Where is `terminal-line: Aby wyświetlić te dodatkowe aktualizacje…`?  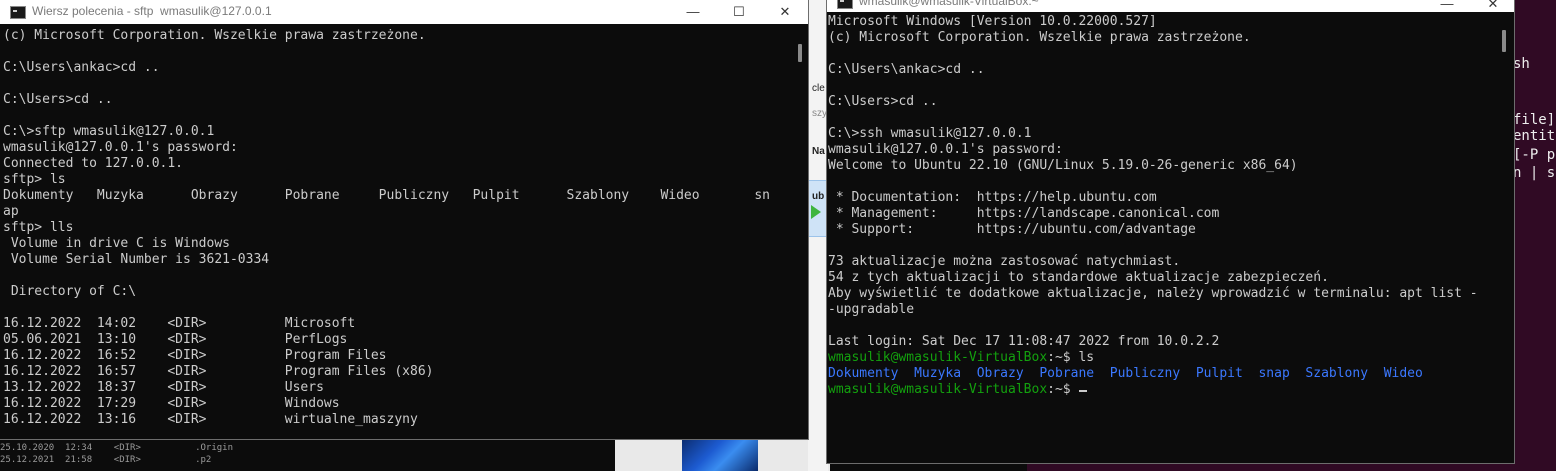 terminal-line: Aby wyświetlić te dodatkowe aktualizacje… is located at coordinates (1153, 293).